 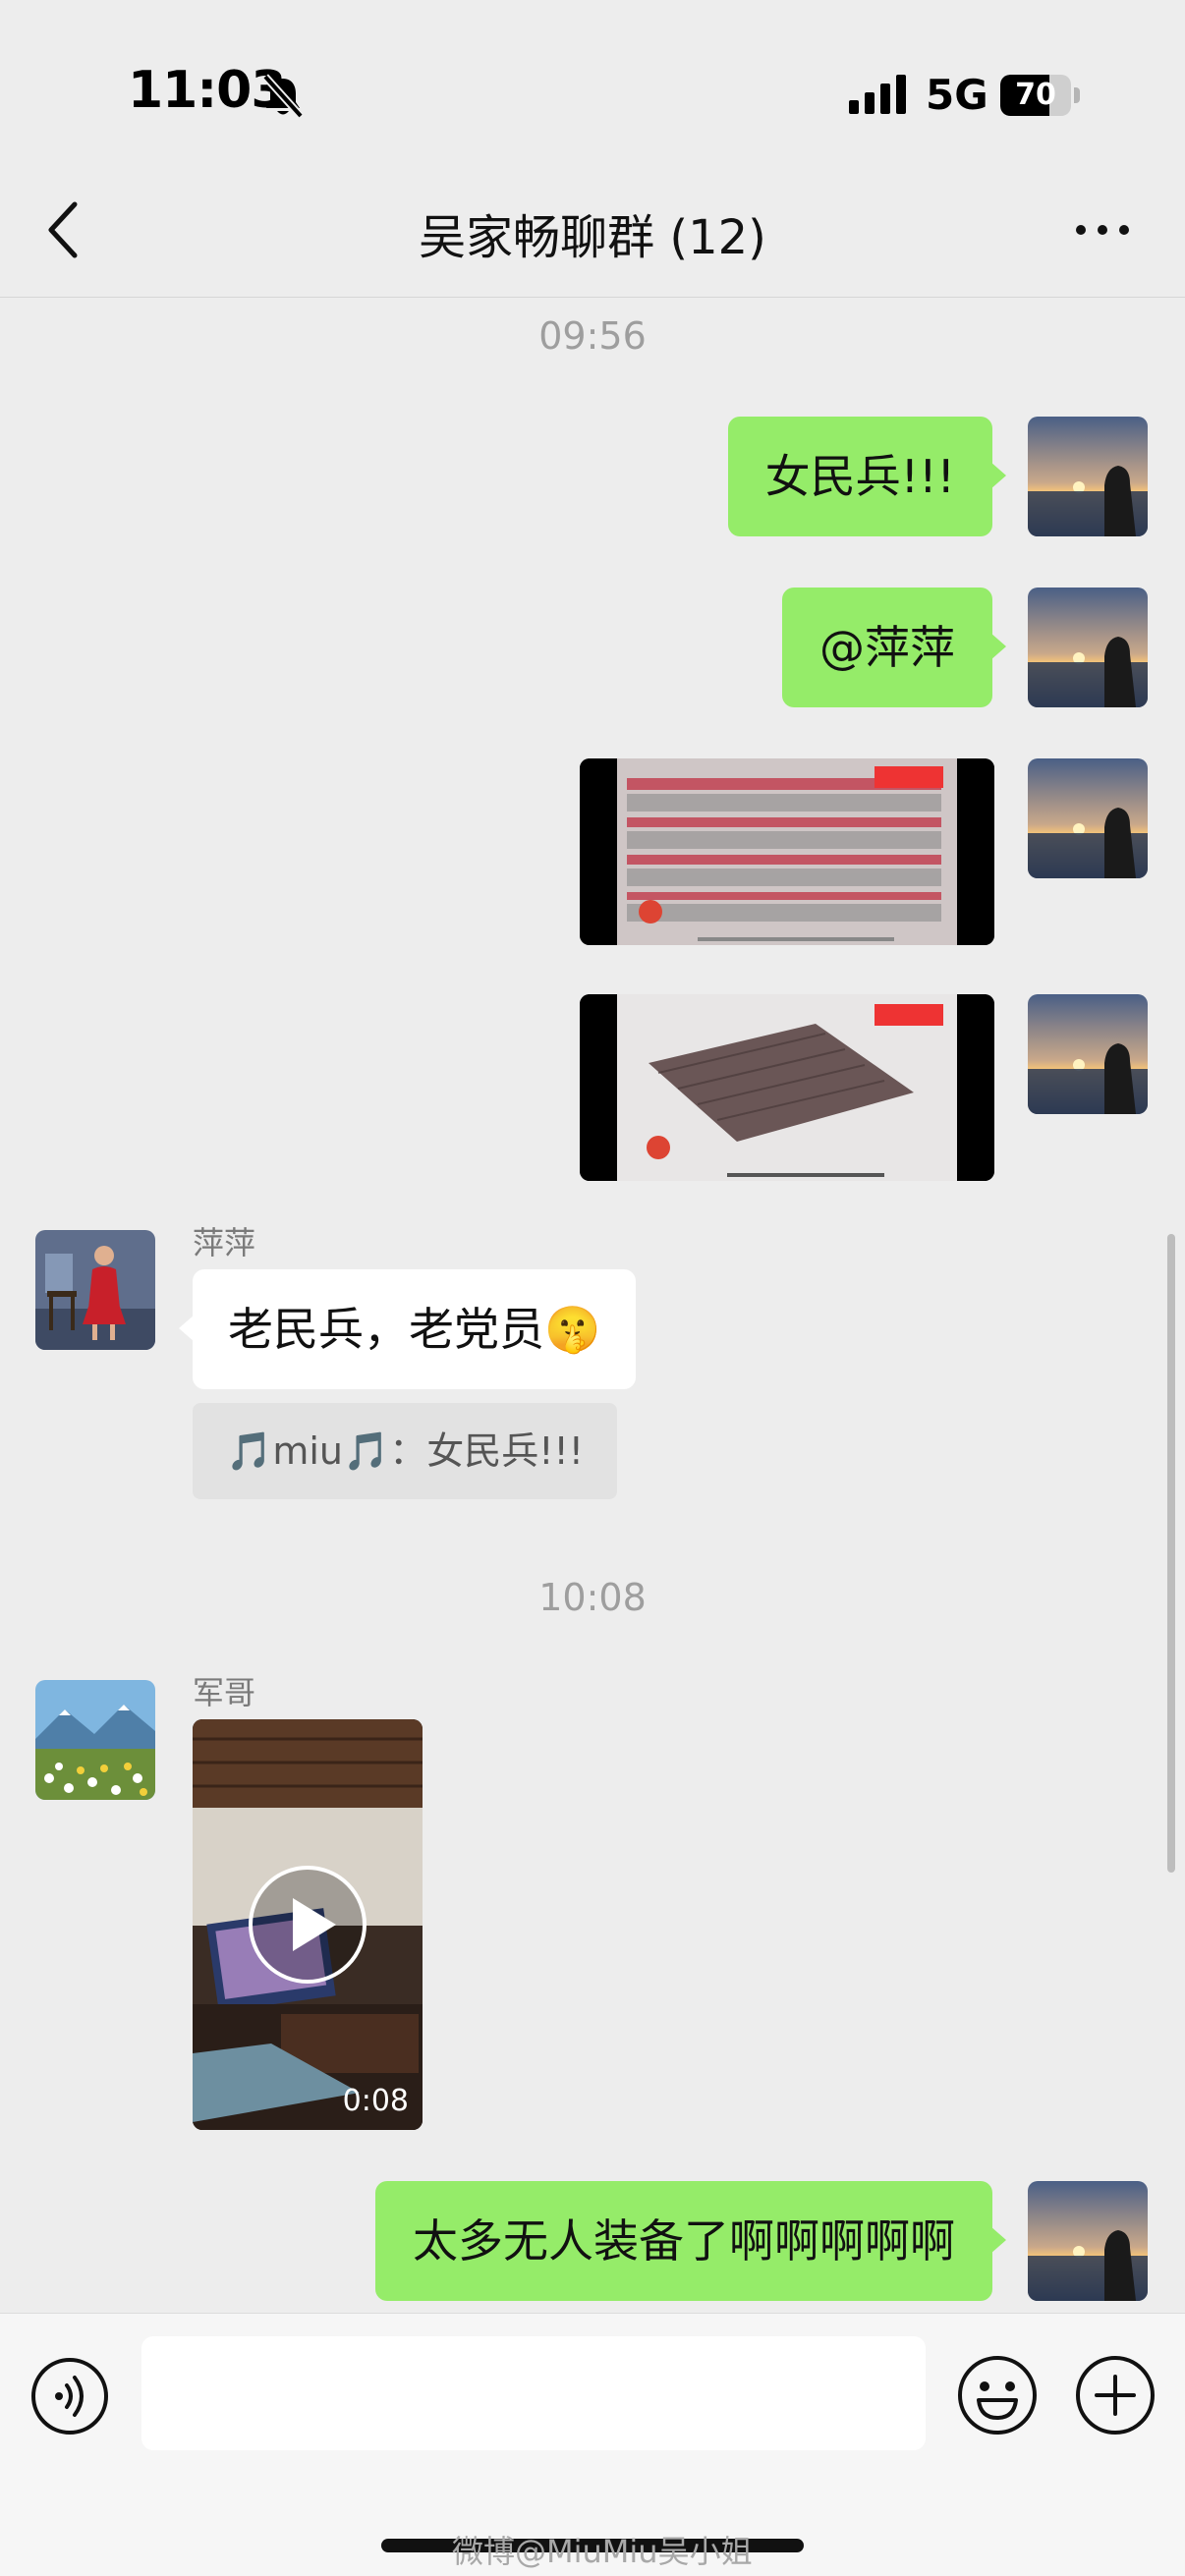 What do you see at coordinates (592, 1597) in the screenshot?
I see `timestamp: 10:08` at bounding box center [592, 1597].